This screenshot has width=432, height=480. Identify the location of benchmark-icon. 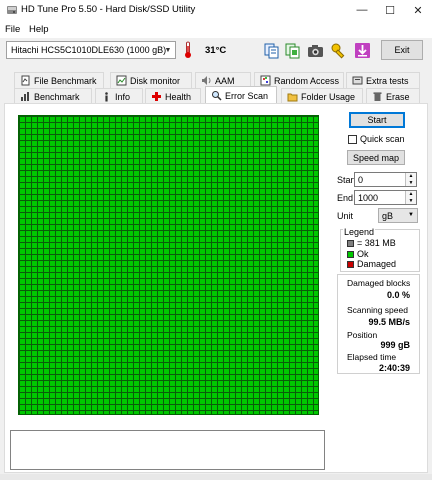
(25, 96).